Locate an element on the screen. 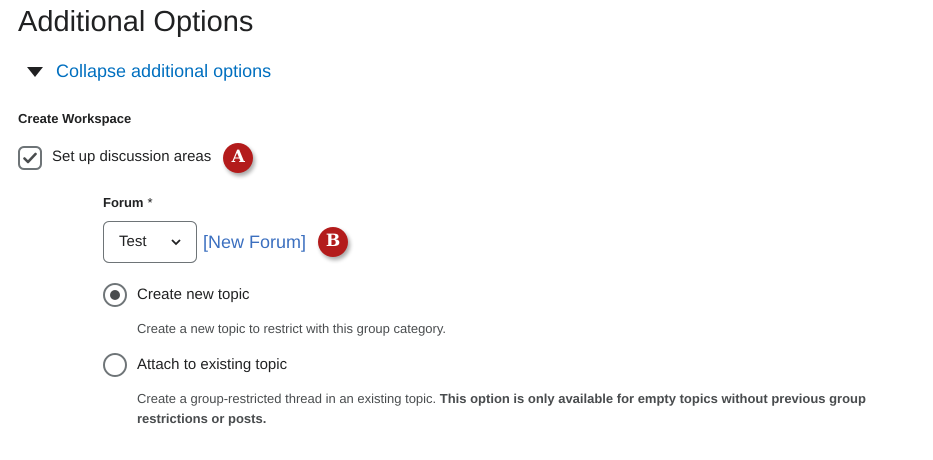 The height and width of the screenshot is (460, 933). section-label: Create Workspace is located at coordinates (75, 119).